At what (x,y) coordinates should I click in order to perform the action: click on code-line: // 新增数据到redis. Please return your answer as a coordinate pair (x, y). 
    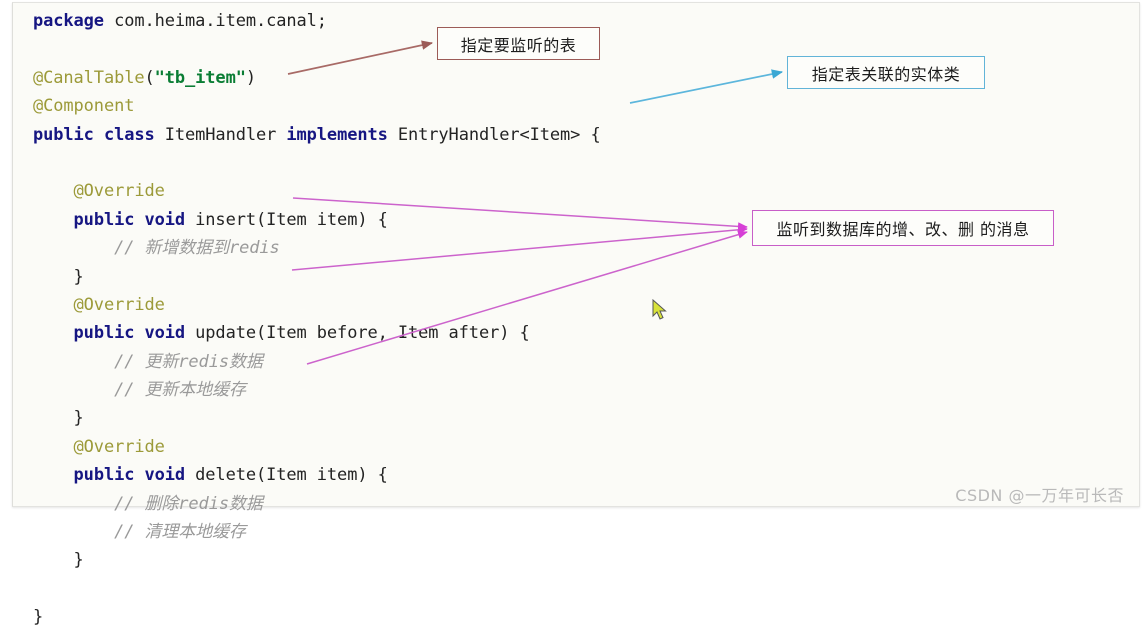
    Looking at the image, I should click on (317, 248).